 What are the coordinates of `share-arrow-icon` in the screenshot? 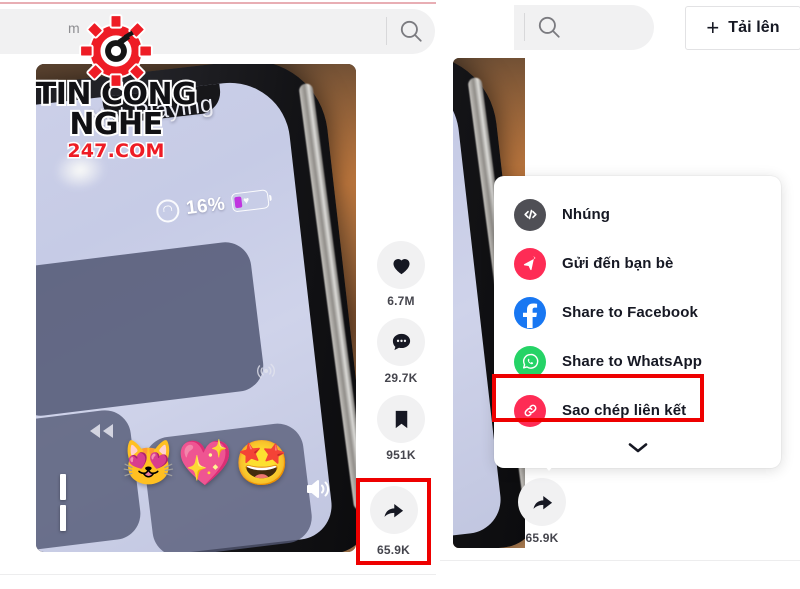 It's located at (393, 510).